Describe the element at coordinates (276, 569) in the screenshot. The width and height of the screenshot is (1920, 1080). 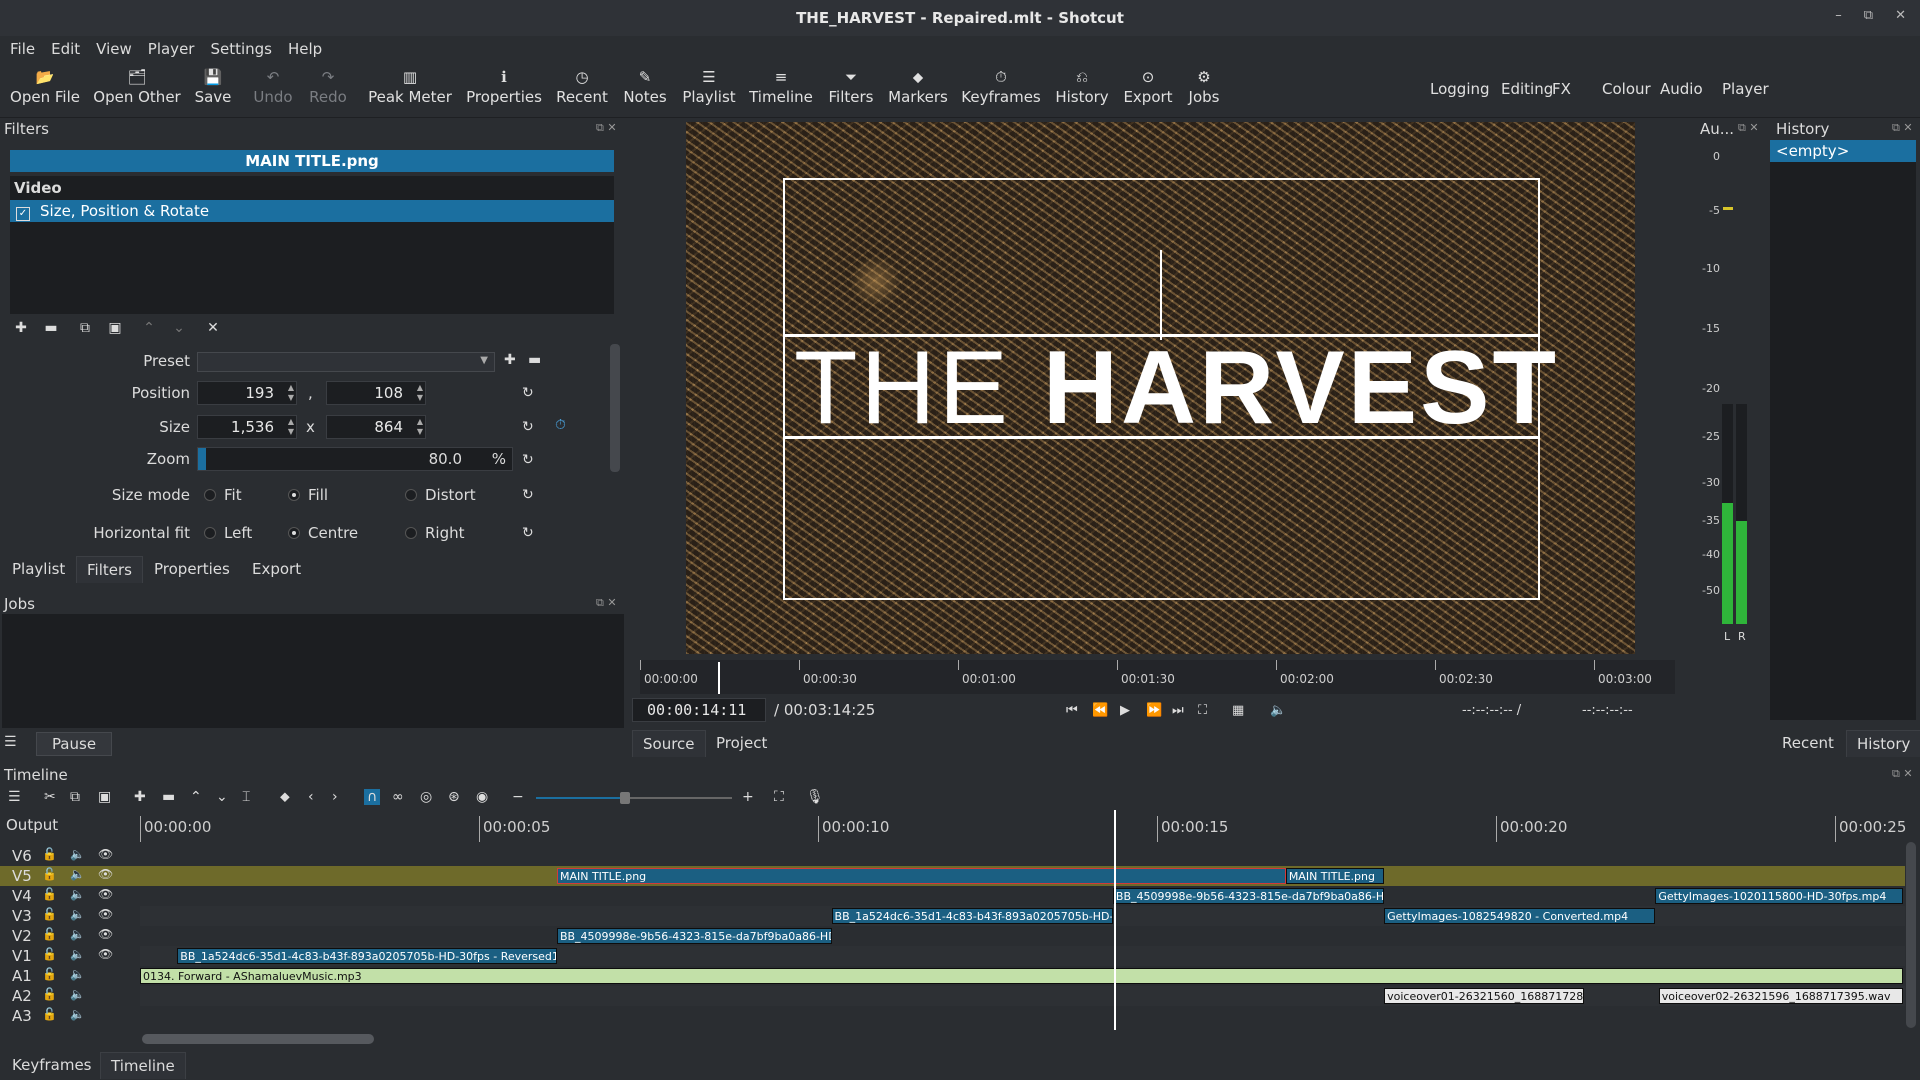
I see `tab-export: Export` at that location.